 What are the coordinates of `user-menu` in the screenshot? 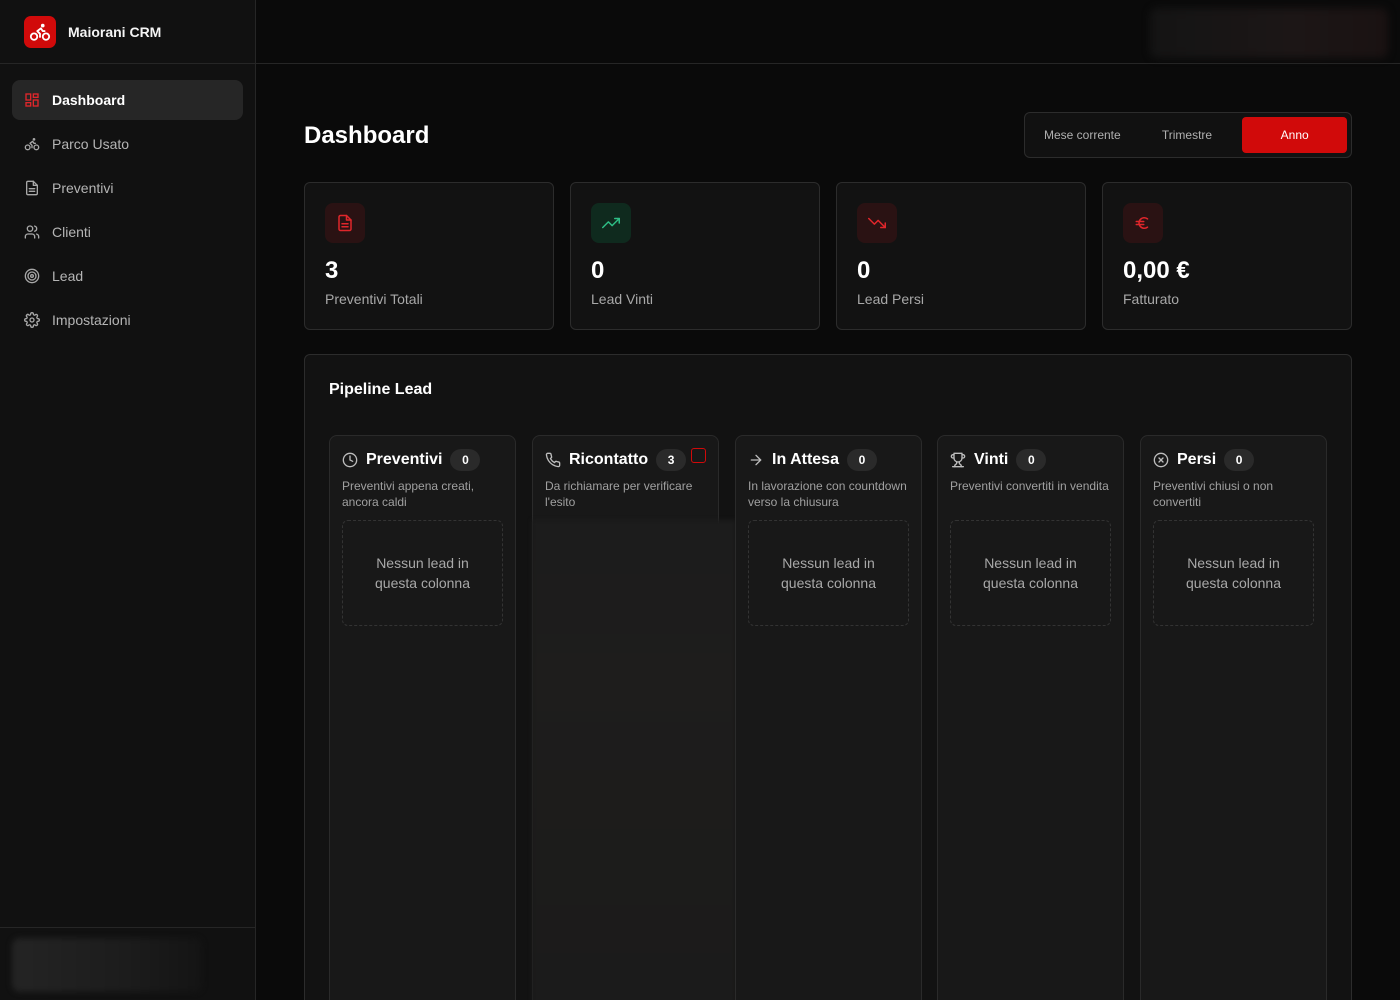 It's located at (1269, 33).